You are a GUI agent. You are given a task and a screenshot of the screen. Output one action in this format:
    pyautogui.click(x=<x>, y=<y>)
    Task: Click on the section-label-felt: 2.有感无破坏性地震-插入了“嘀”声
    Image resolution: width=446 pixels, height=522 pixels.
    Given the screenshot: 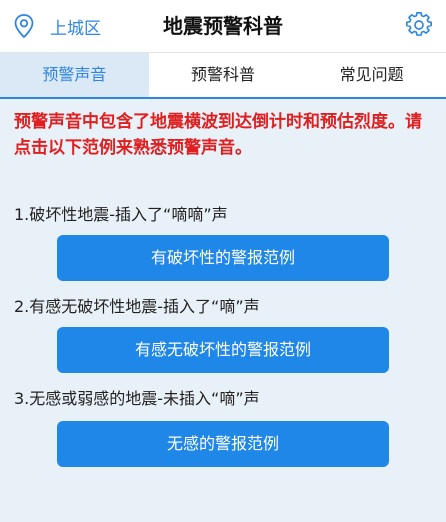 What is the action you would take?
    pyautogui.click(x=137, y=306)
    